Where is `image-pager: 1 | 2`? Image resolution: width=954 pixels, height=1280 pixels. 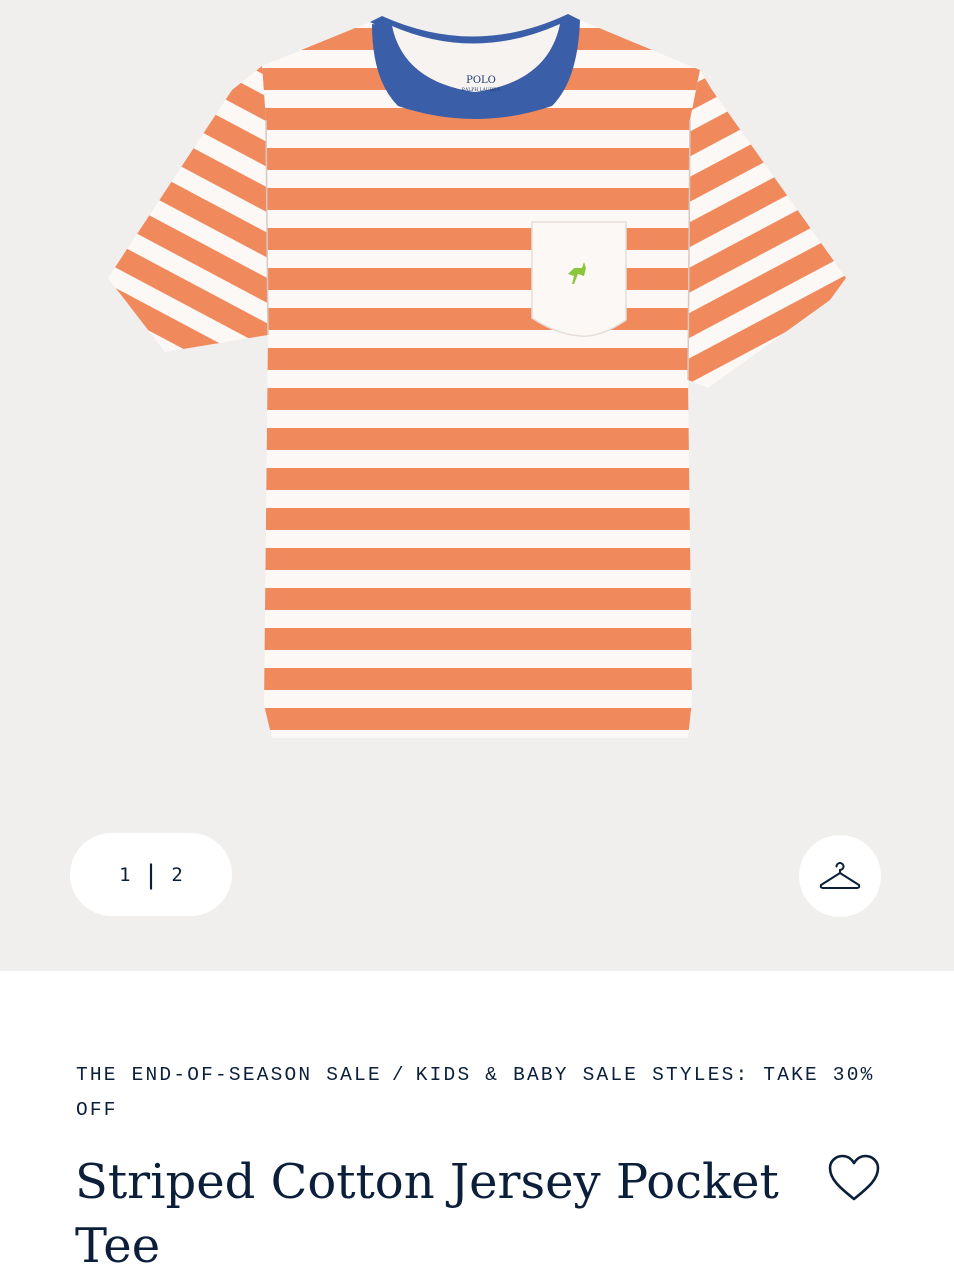
image-pager: 1 | 2 is located at coordinates (151, 874).